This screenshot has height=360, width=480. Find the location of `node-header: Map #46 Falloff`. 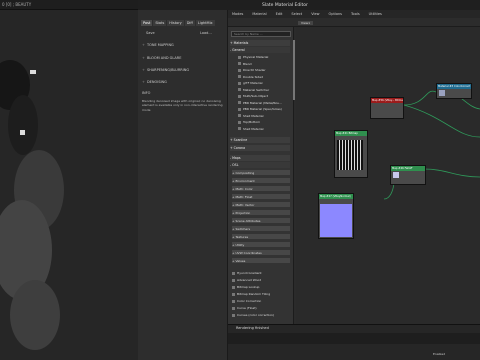

node-header: Map #46 Falloff is located at coordinates (408, 168).